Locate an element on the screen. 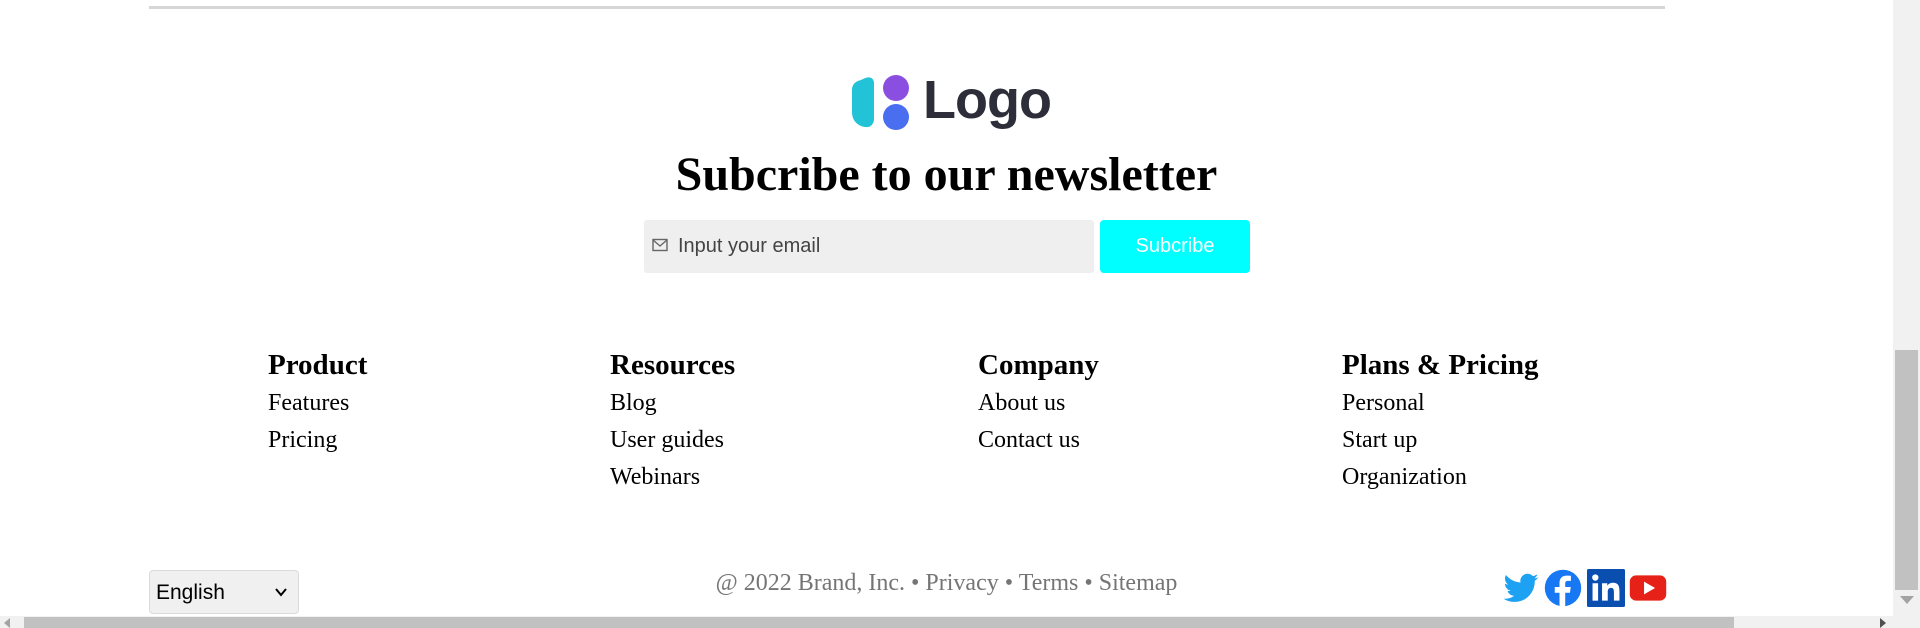 This screenshot has height=628, width=1920. footer-heading-resources: Resources is located at coordinates (673, 365).